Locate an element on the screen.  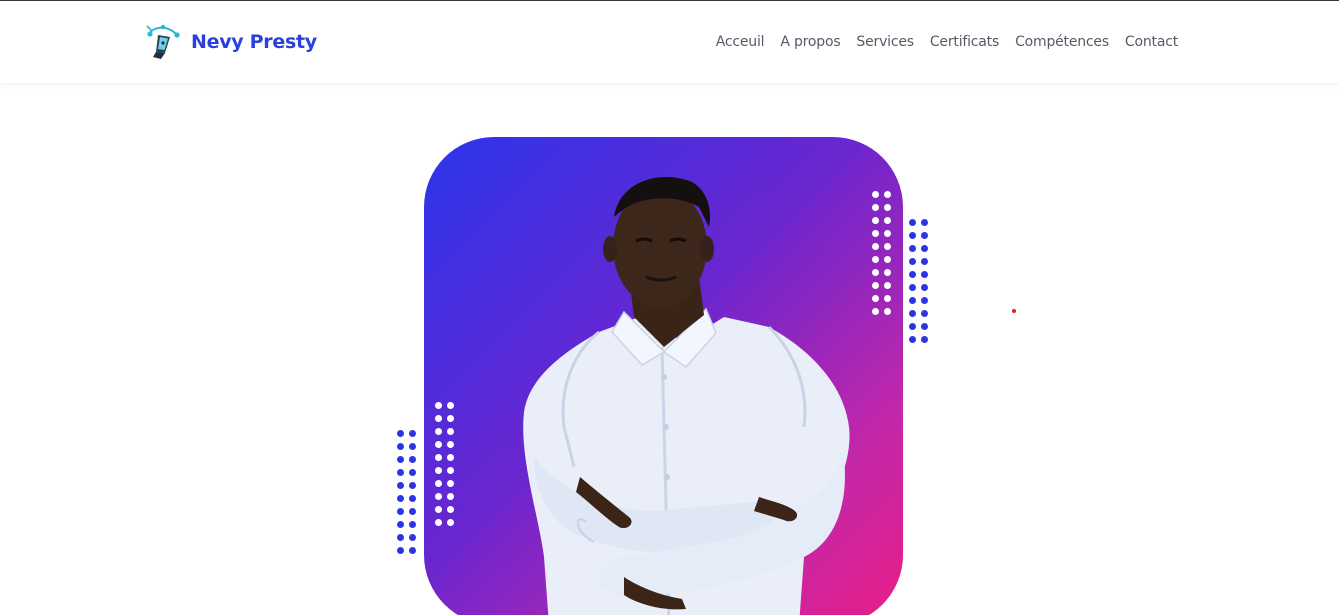
nav-item-contact: Contact is located at coordinates (1151, 42).